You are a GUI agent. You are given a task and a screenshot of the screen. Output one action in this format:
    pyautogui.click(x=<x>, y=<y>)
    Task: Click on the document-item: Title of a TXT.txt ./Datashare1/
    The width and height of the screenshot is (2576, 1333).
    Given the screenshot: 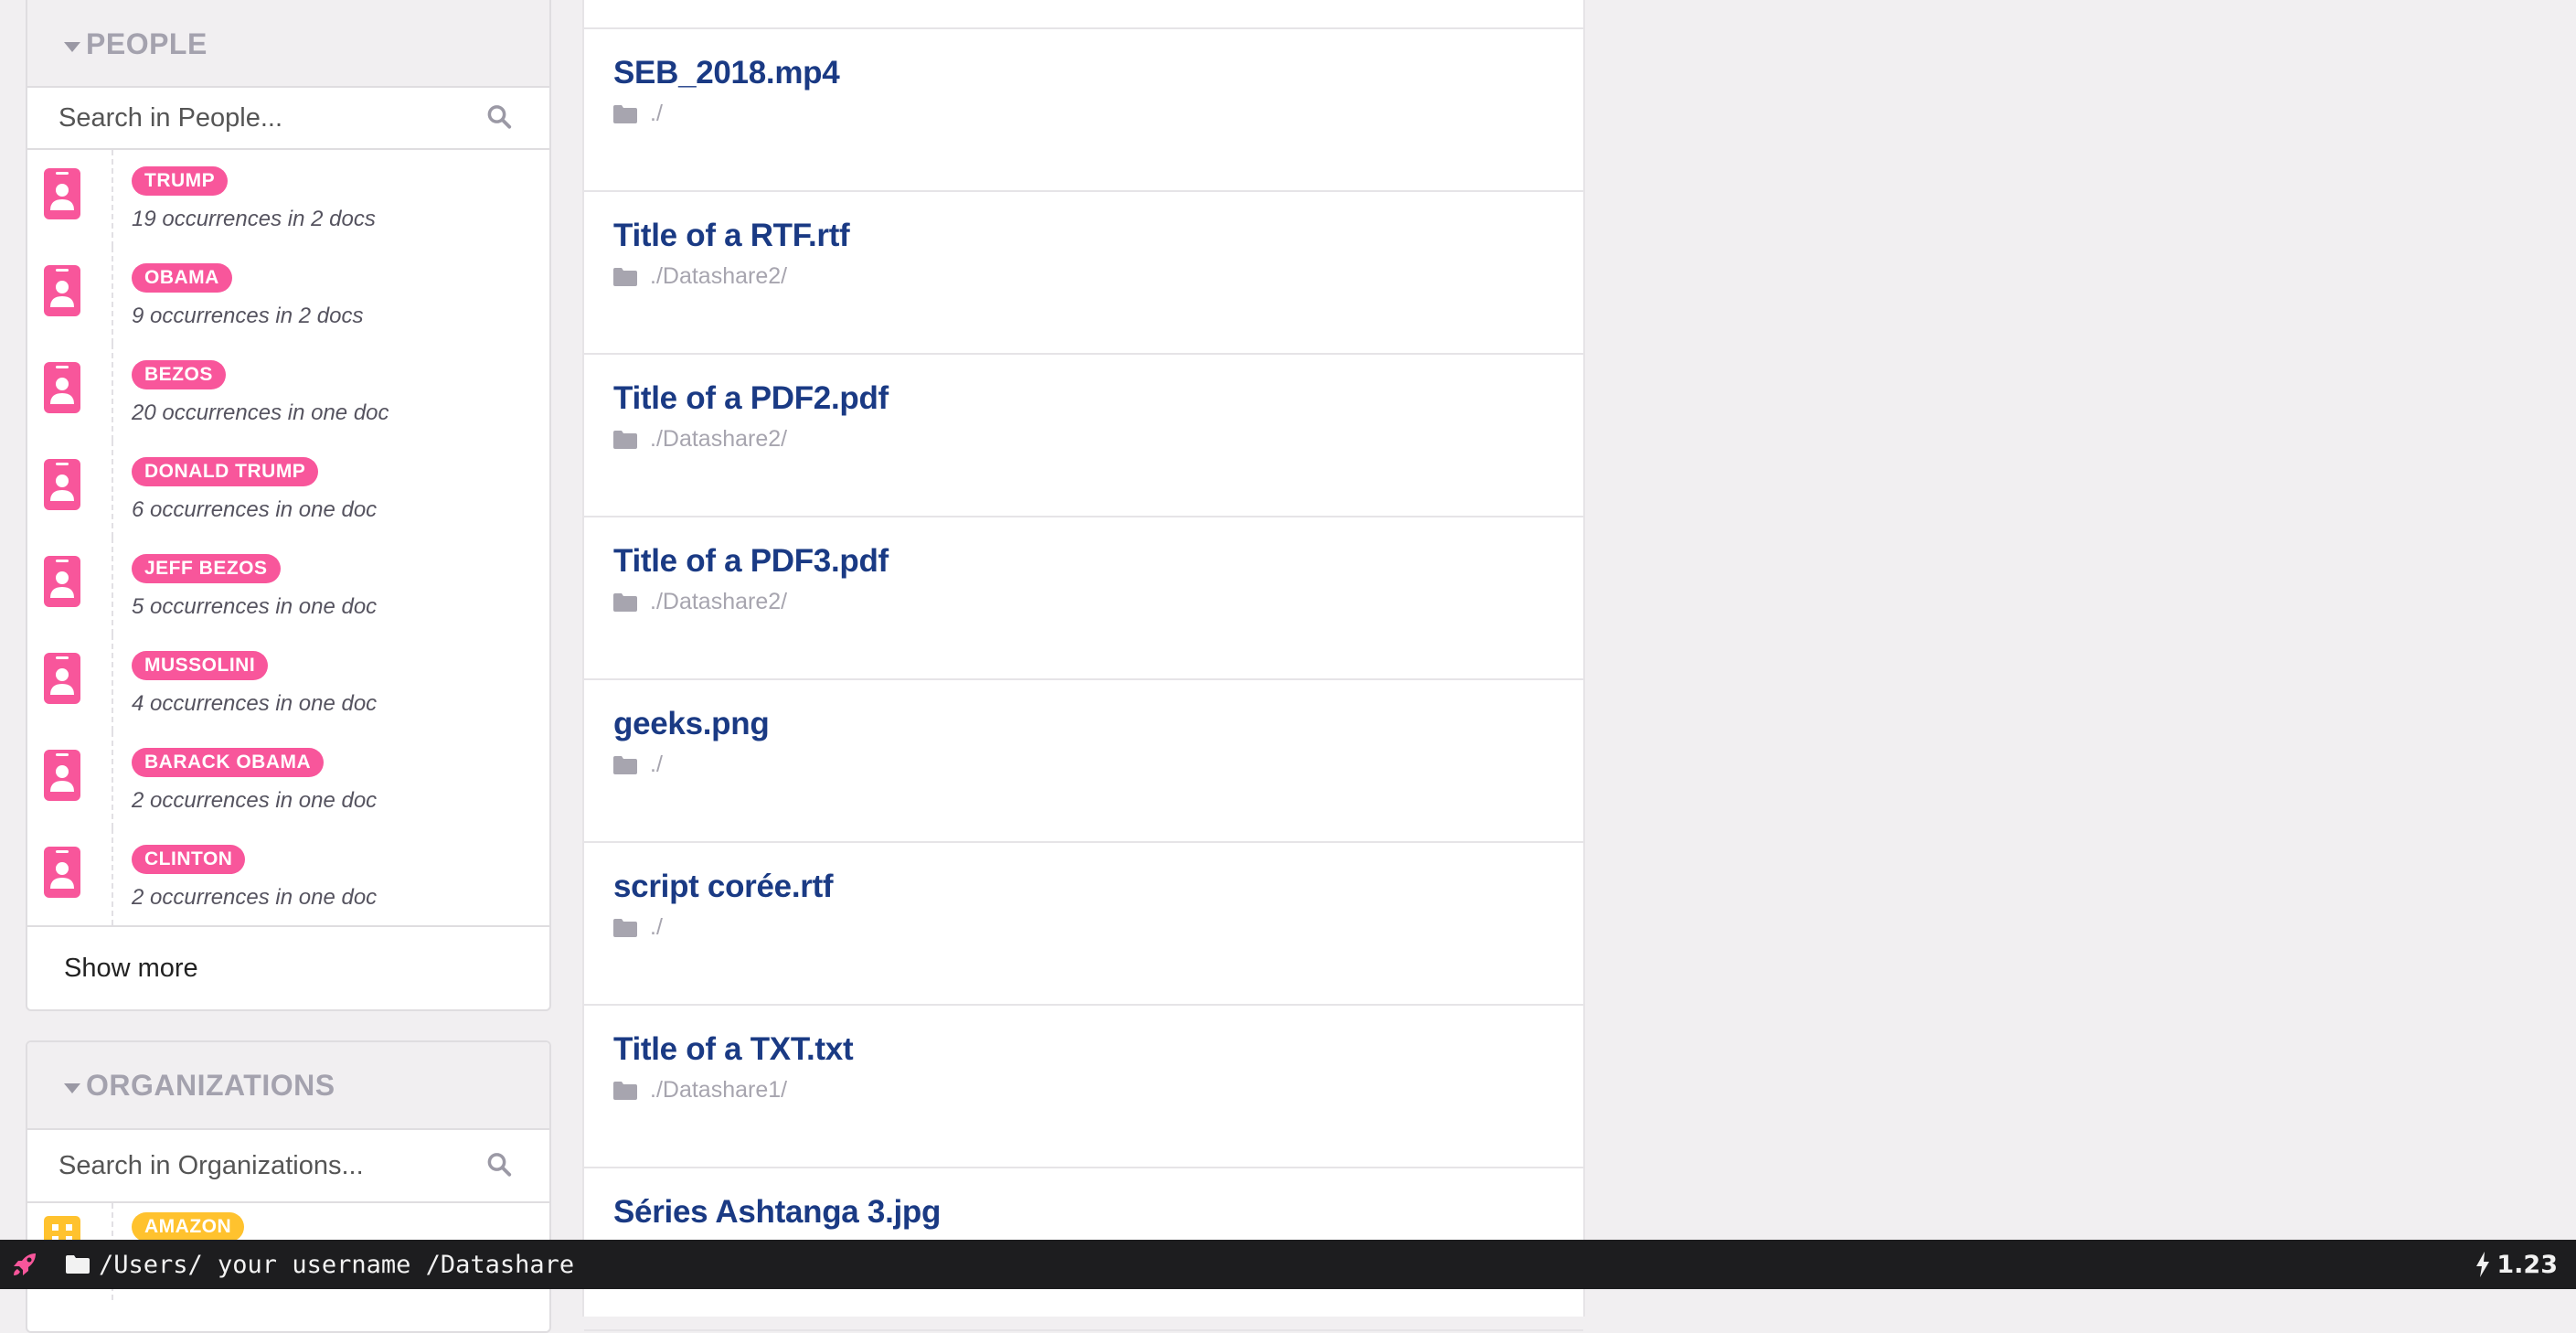 What is the action you would take?
    pyautogui.click(x=1083, y=1087)
    